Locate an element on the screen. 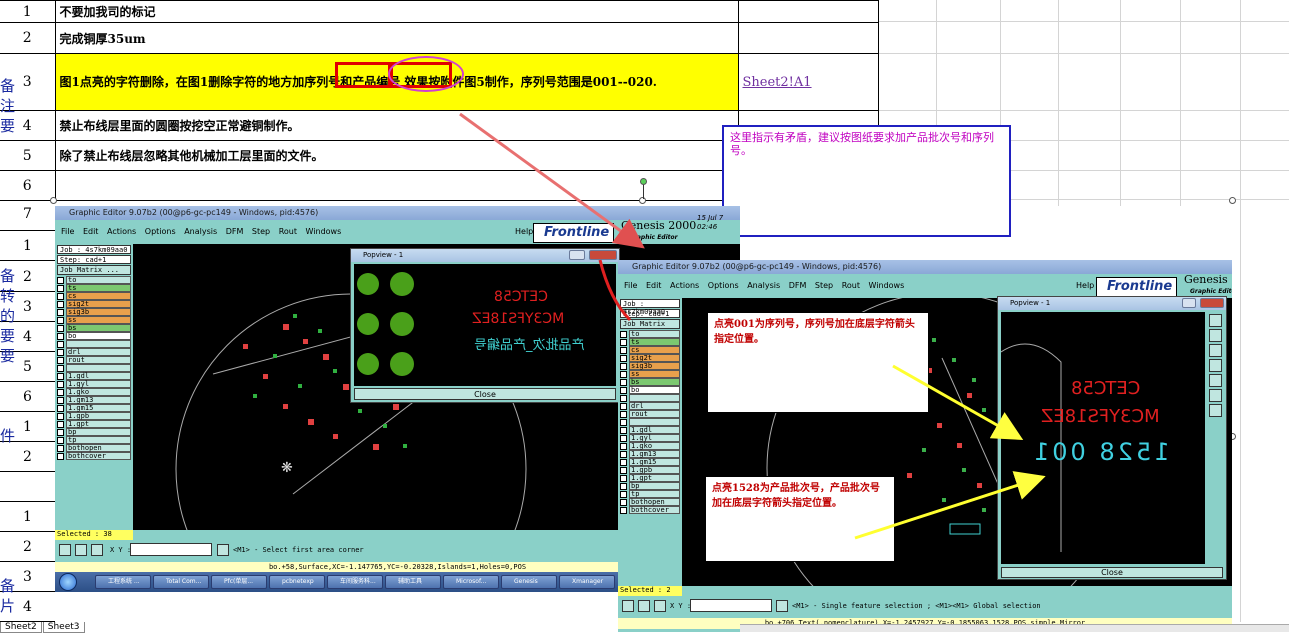 The image size is (1289, 633). red-curve is located at coordinates (615, 290).